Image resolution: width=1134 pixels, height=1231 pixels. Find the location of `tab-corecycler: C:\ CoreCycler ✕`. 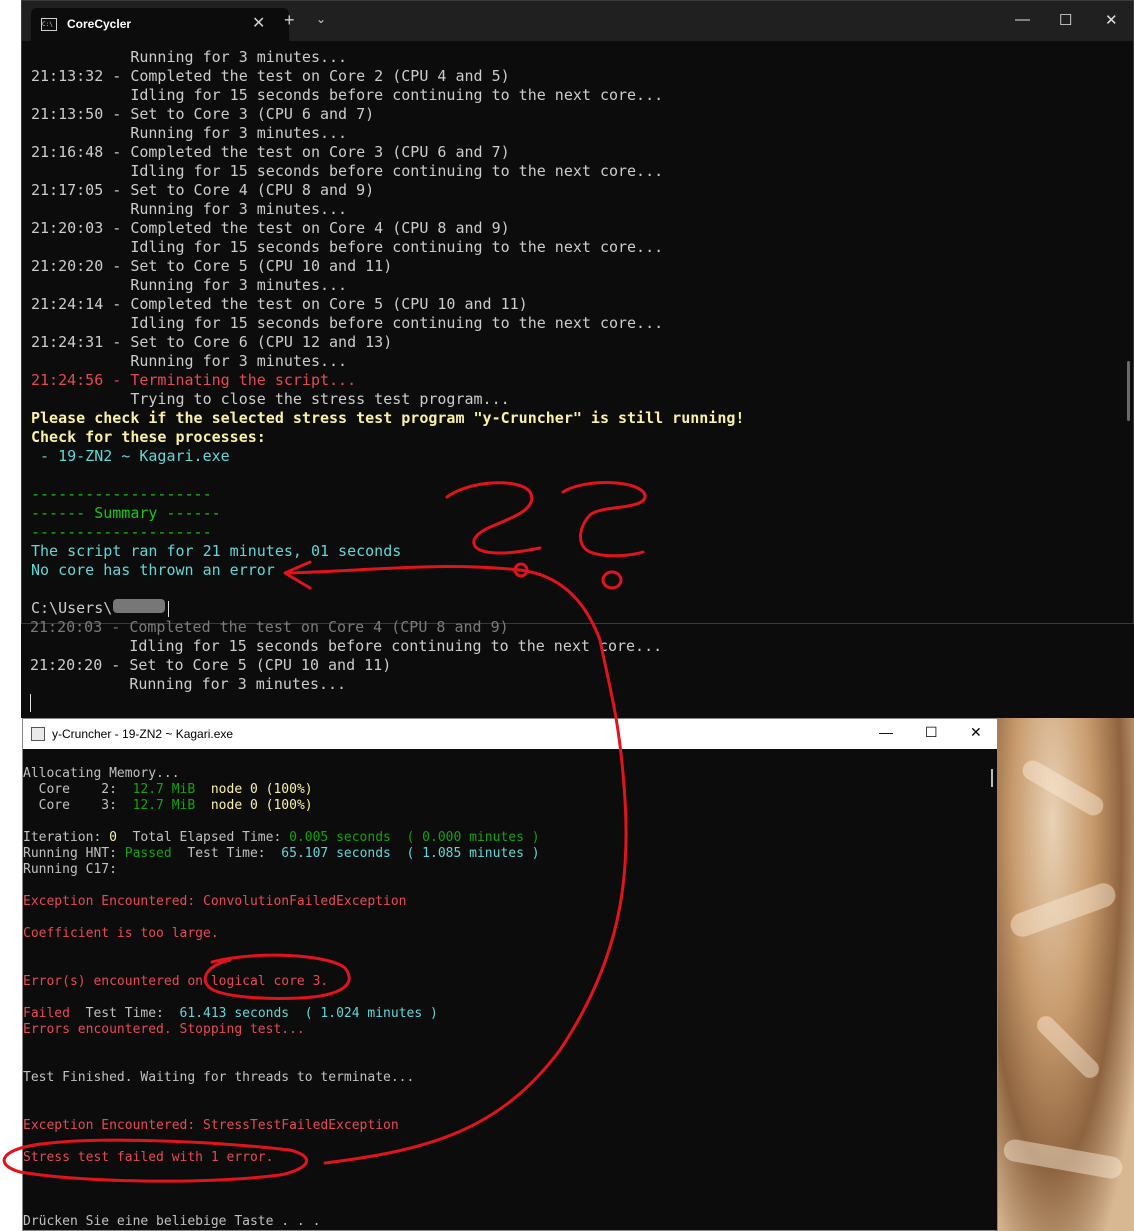

tab-corecycler: C:\ CoreCycler ✕ is located at coordinates (160, 24).